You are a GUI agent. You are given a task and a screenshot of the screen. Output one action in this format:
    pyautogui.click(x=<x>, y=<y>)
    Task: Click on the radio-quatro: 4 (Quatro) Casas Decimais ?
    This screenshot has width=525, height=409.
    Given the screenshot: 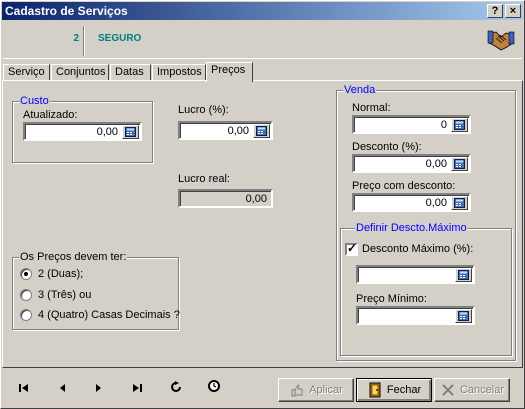 What is the action you would take?
    pyautogui.click(x=100, y=315)
    